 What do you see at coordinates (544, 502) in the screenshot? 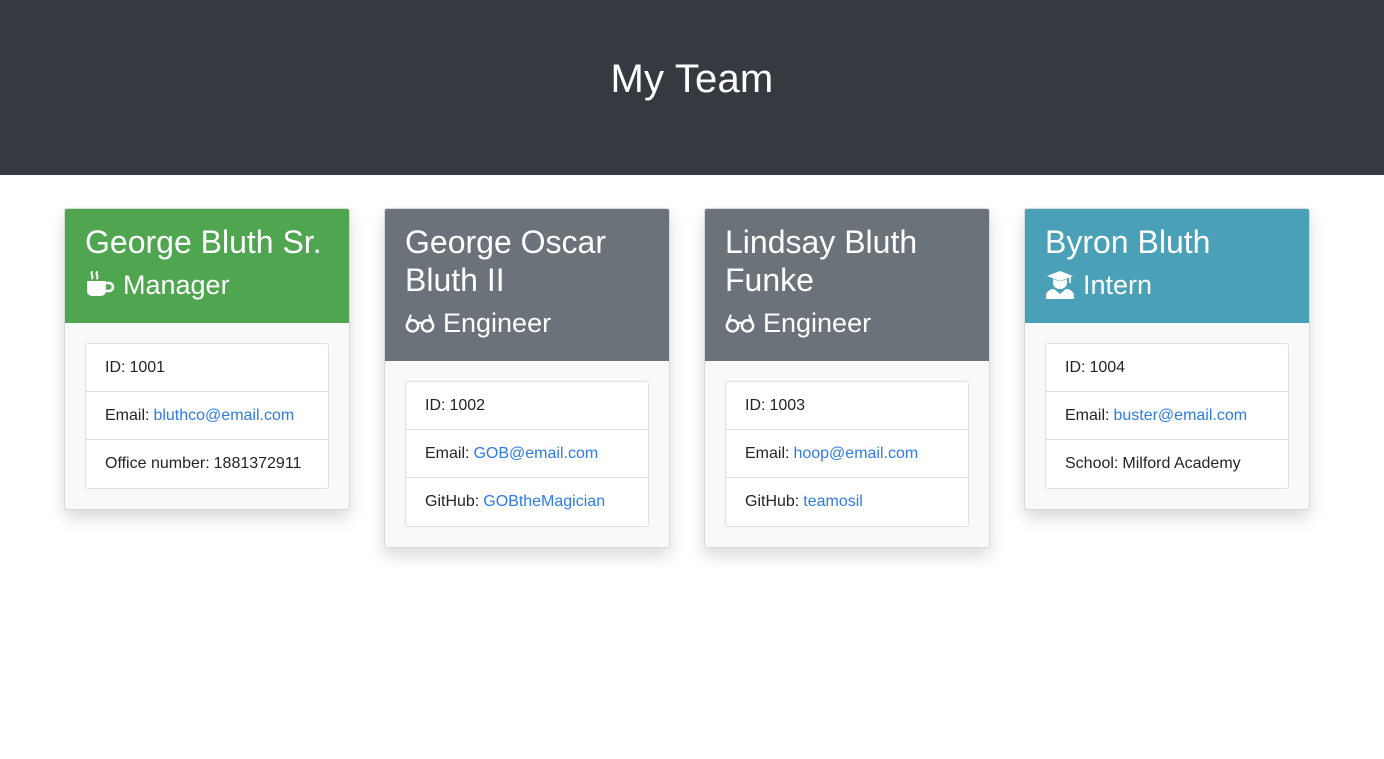
I see `github-link: GOBtheMagician` at bounding box center [544, 502].